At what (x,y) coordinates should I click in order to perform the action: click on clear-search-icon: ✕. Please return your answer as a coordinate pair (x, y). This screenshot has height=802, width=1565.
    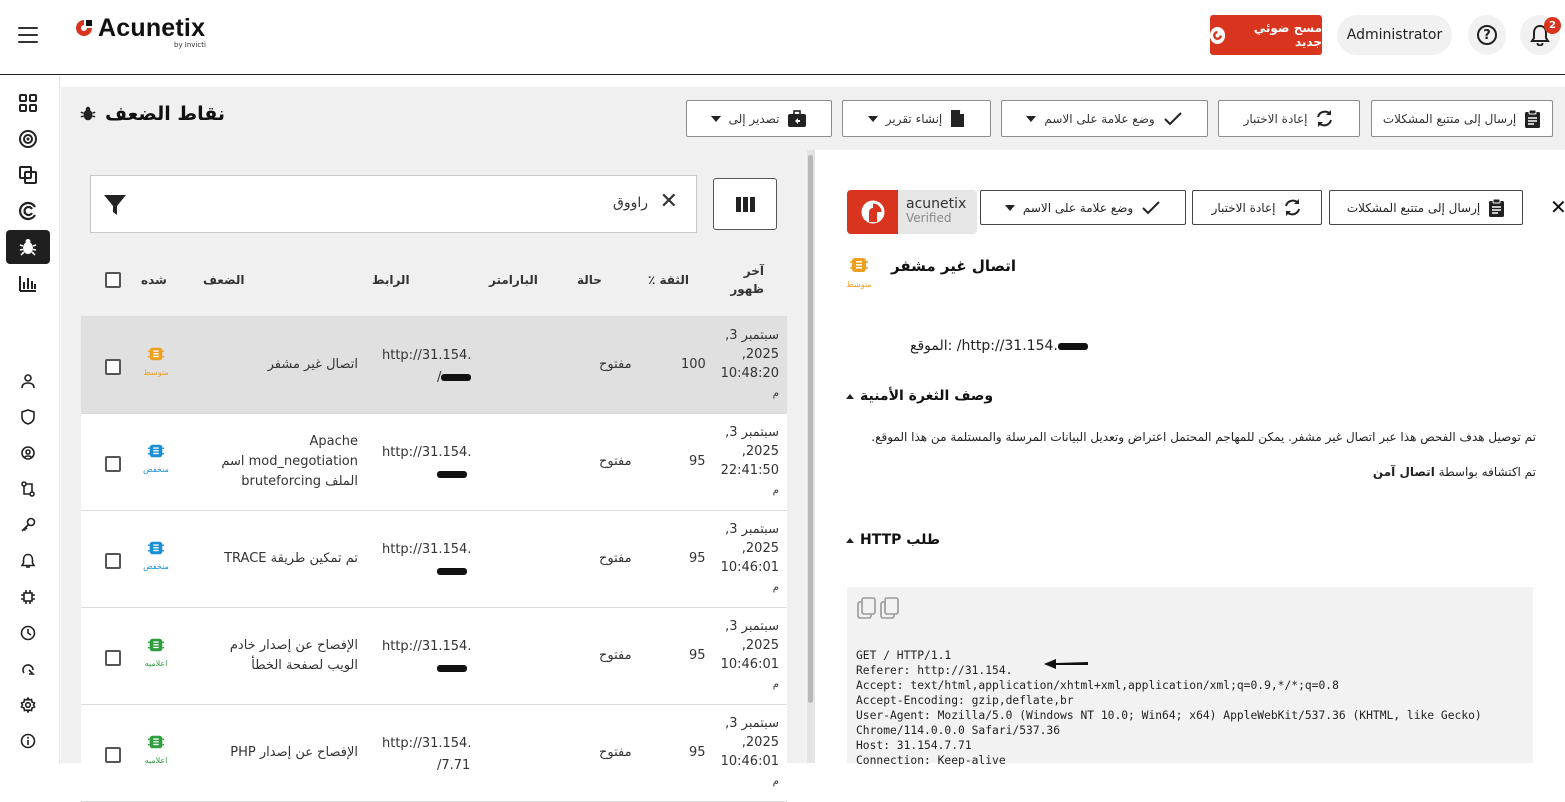
    Looking at the image, I should click on (669, 202).